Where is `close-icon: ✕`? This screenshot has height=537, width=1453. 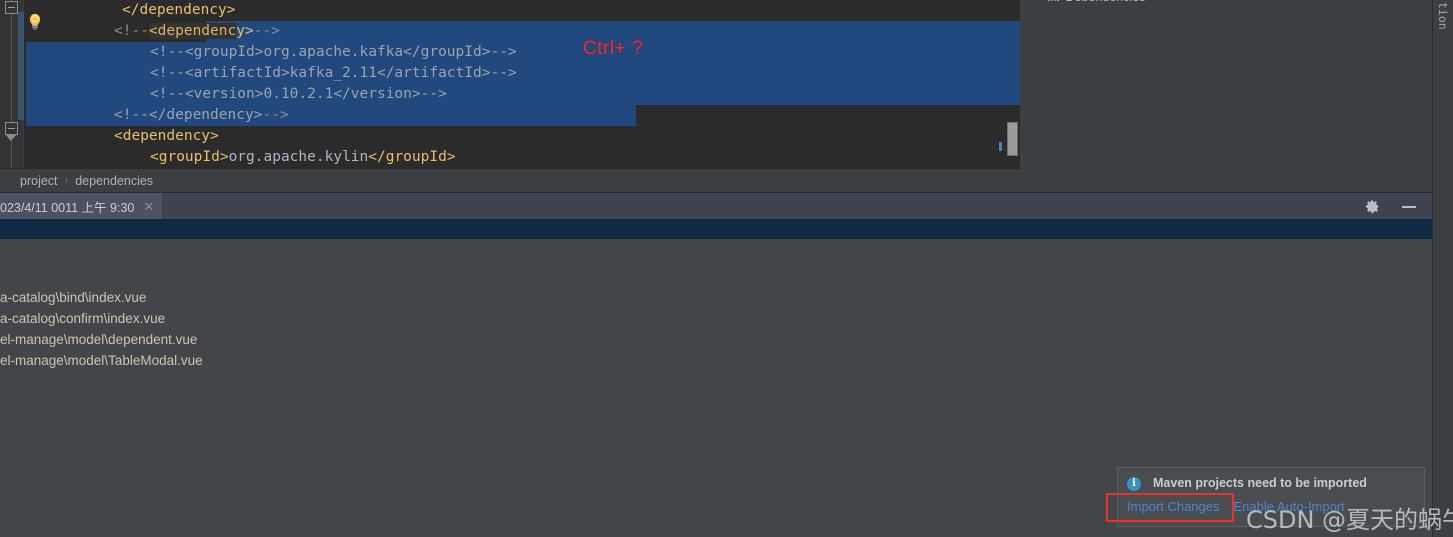 close-icon: ✕ is located at coordinates (148, 206).